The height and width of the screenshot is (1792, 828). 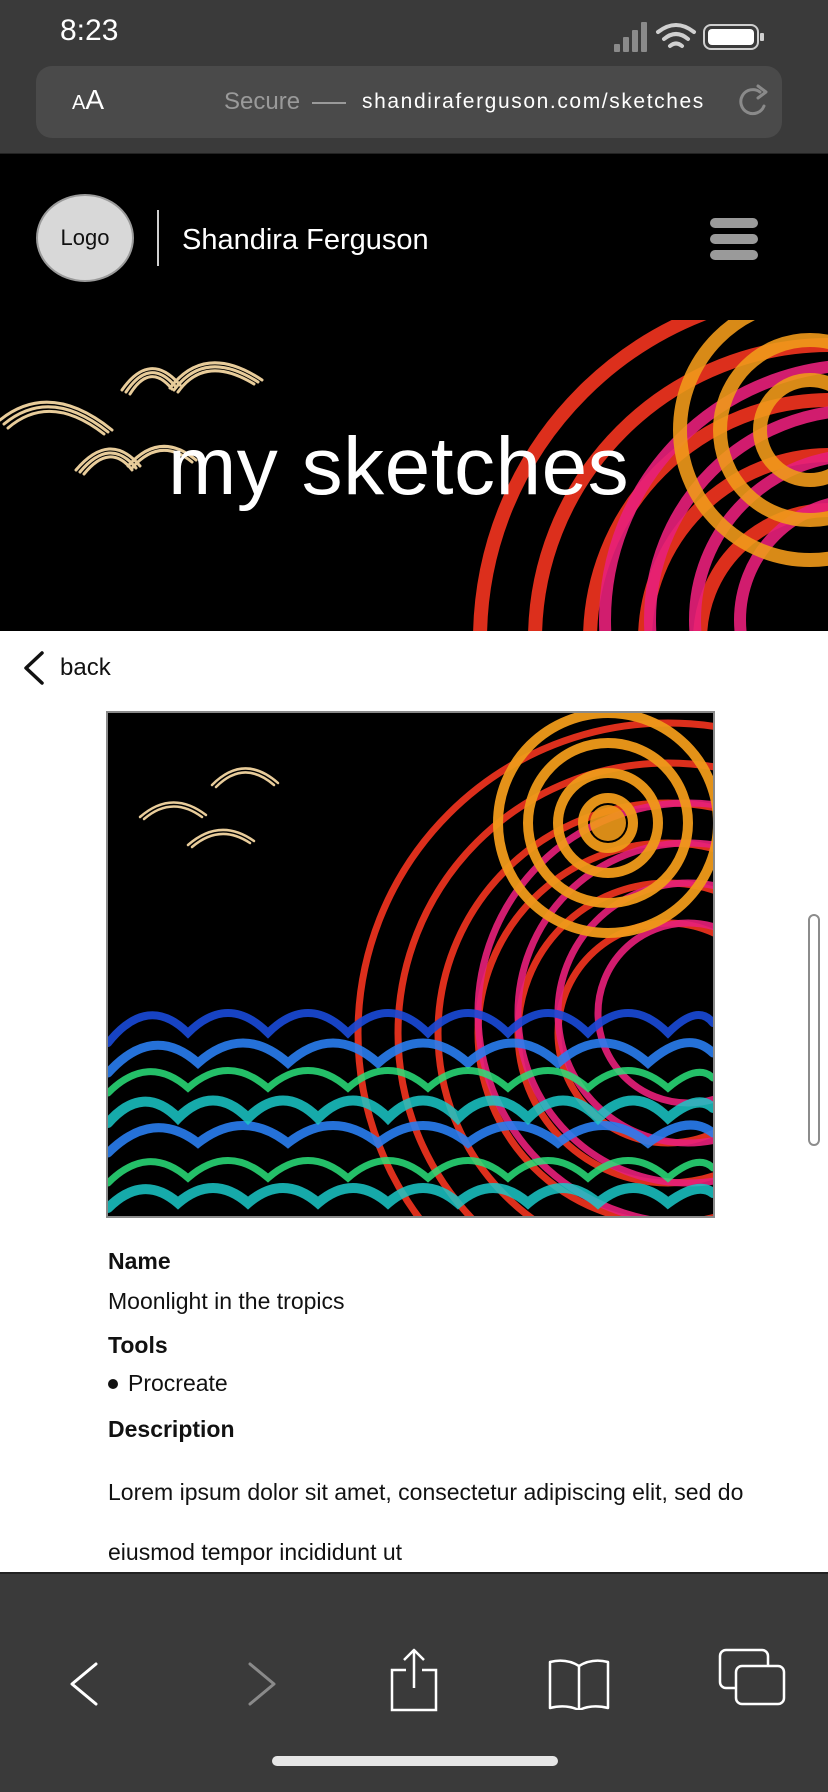 I want to click on battery-icon, so click(x=733, y=37).